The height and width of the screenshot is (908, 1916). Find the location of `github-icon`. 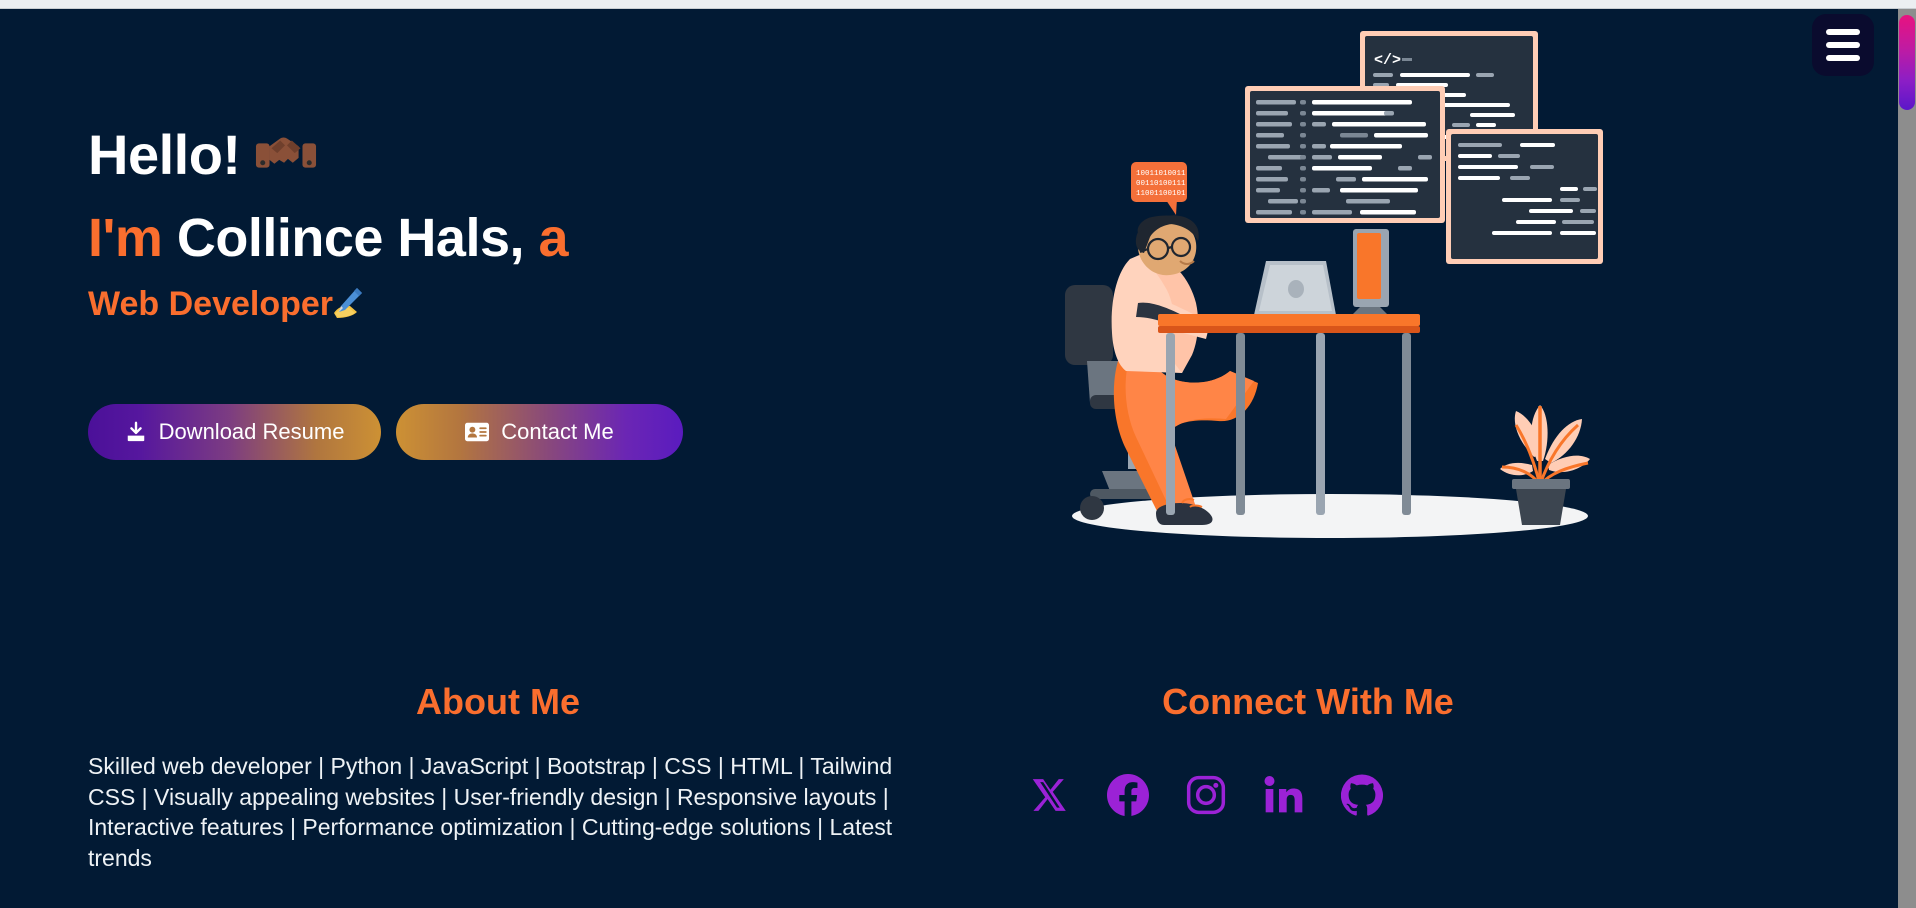

github-icon is located at coordinates (1362, 797).